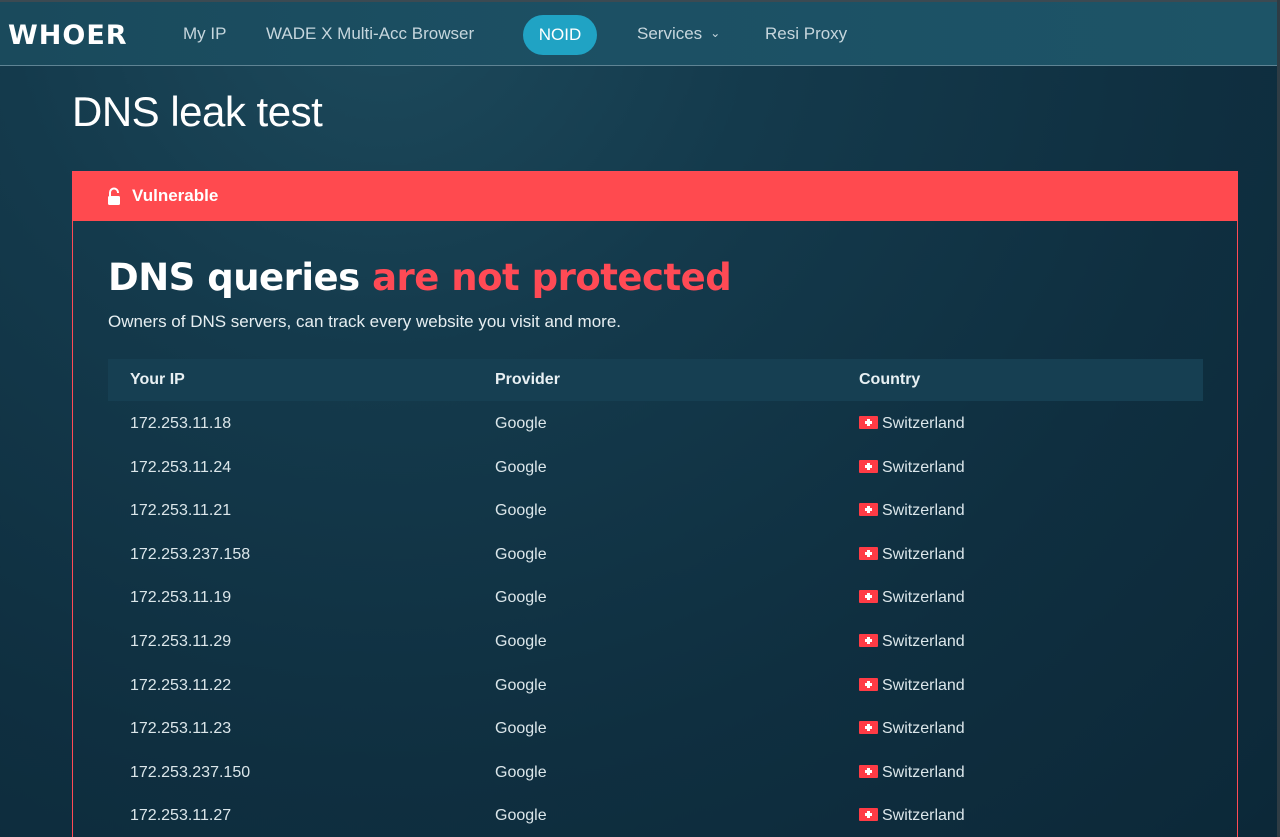 The image size is (1280, 837). I want to click on nav-noid-button: NOID, so click(560, 35).